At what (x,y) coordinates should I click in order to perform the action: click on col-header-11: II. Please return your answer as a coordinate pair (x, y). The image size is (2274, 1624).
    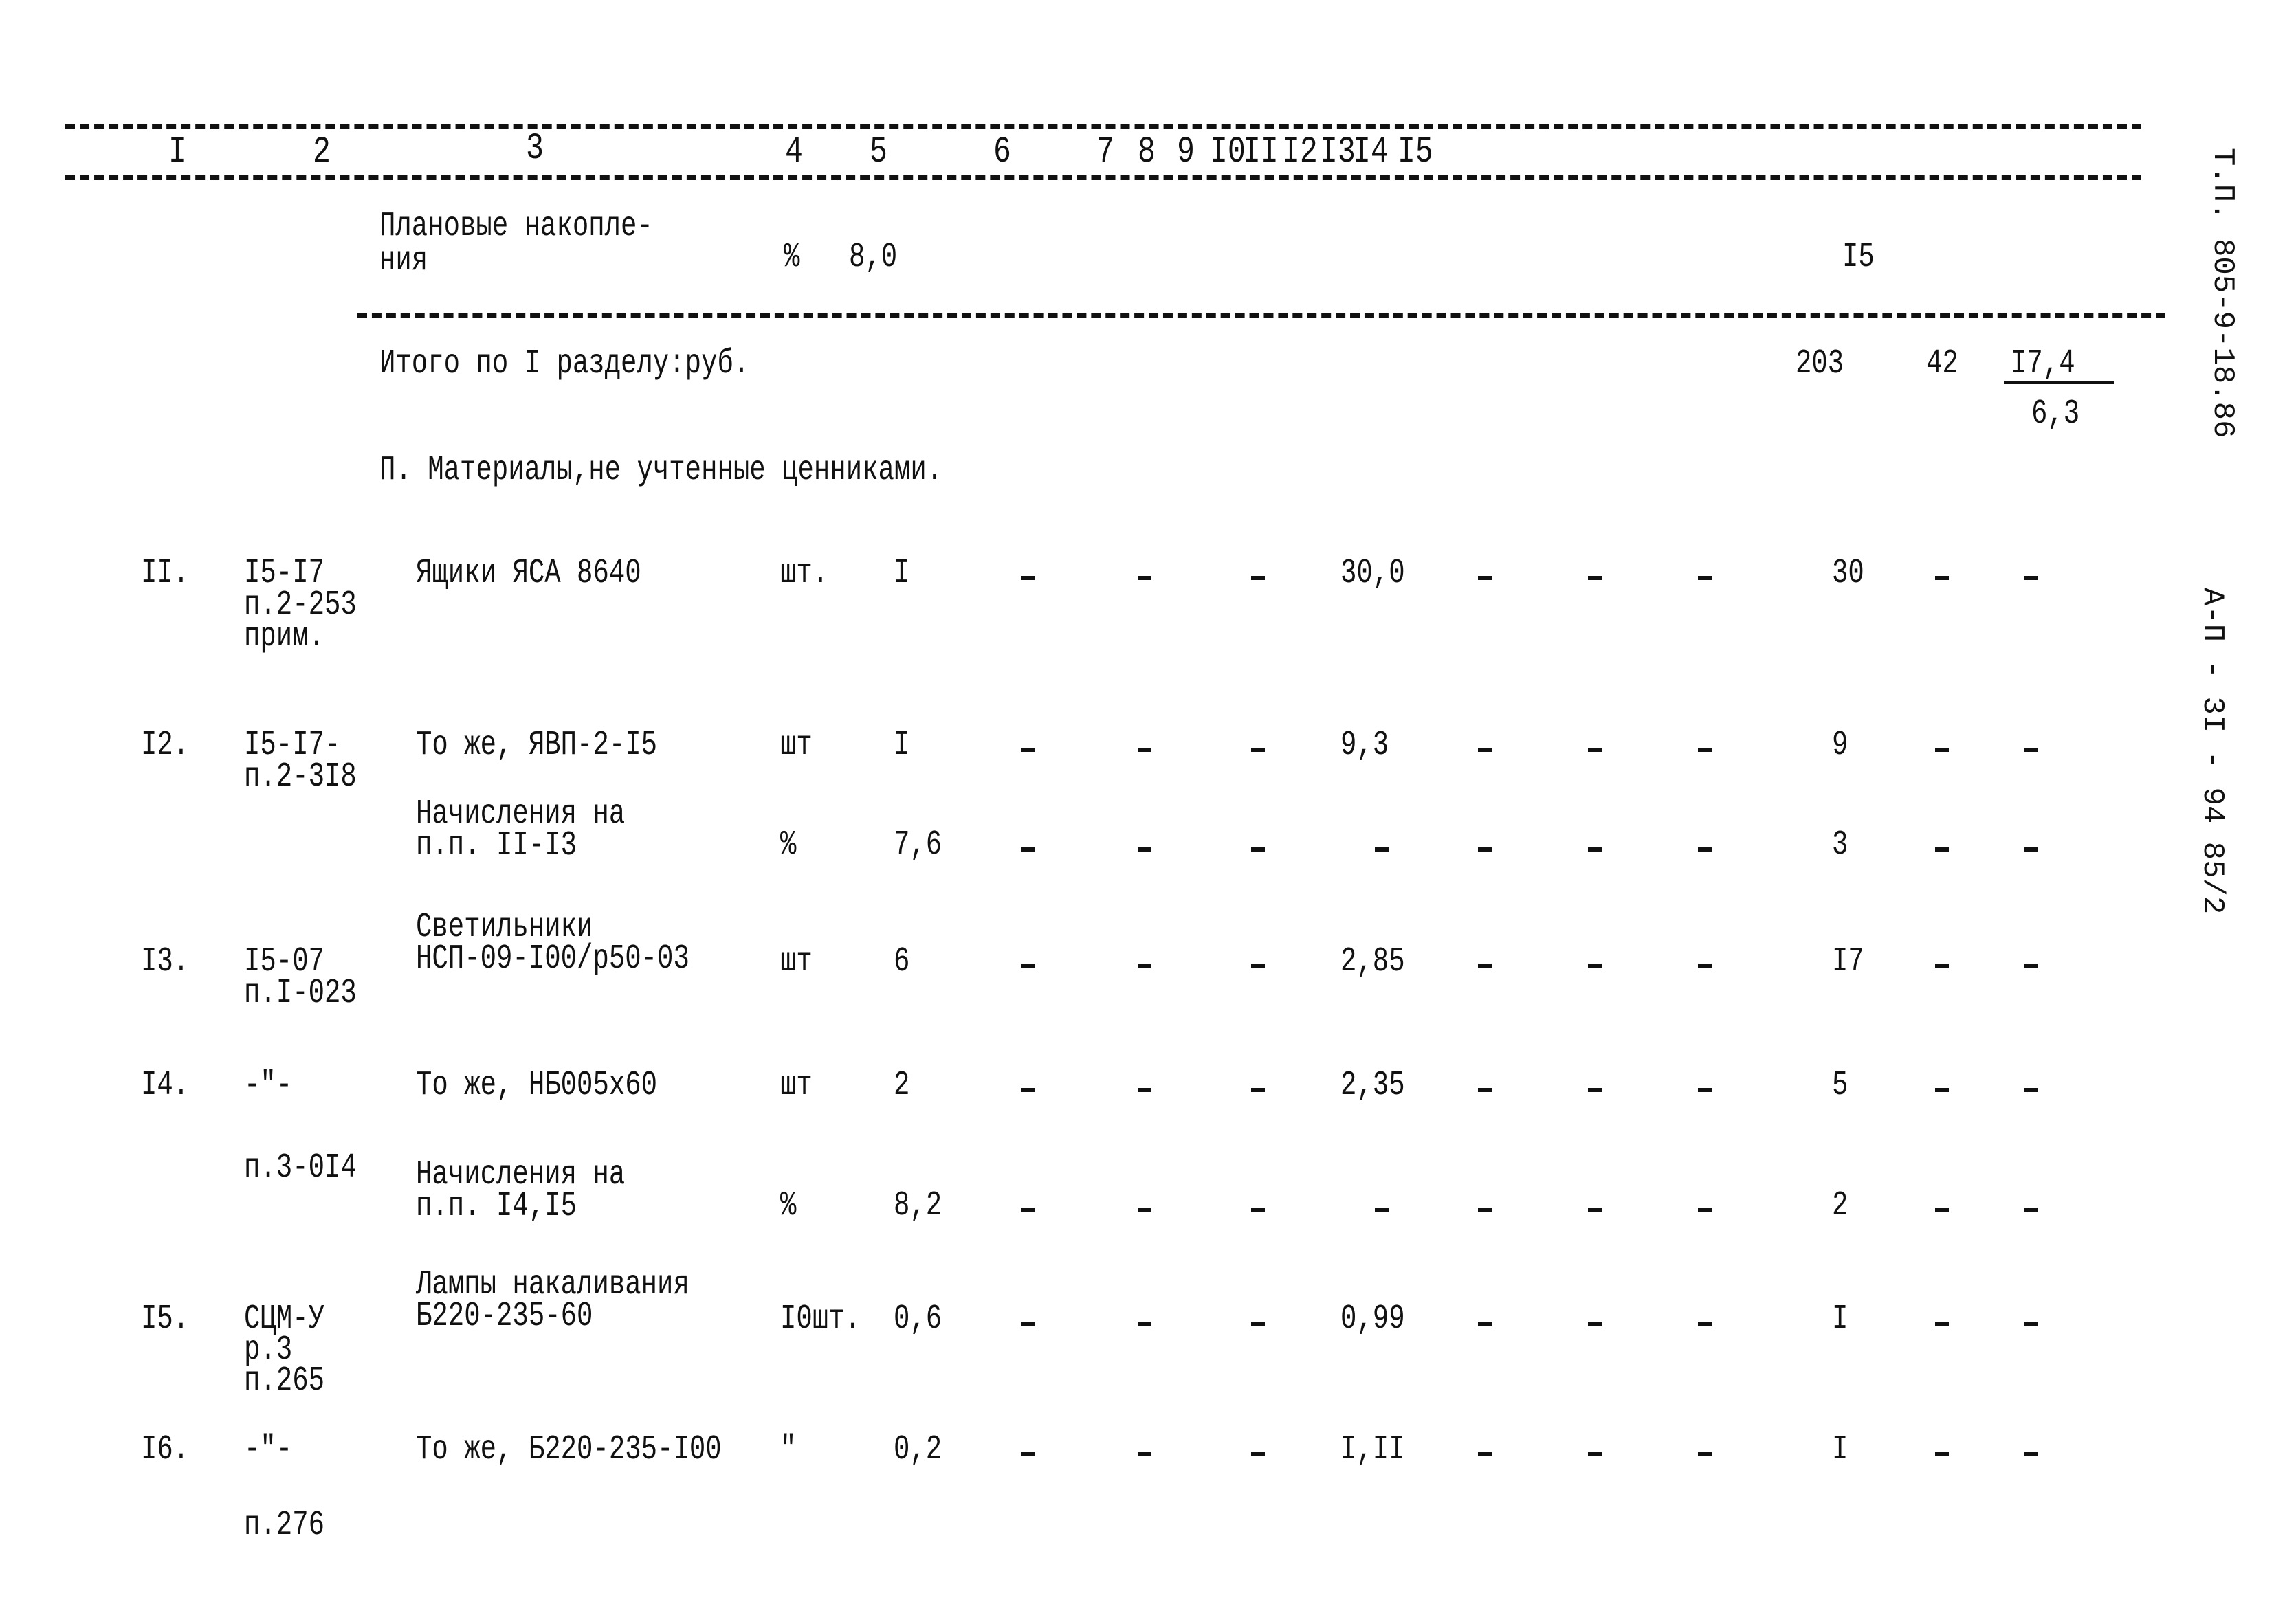
    Looking at the image, I should click on (1261, 152).